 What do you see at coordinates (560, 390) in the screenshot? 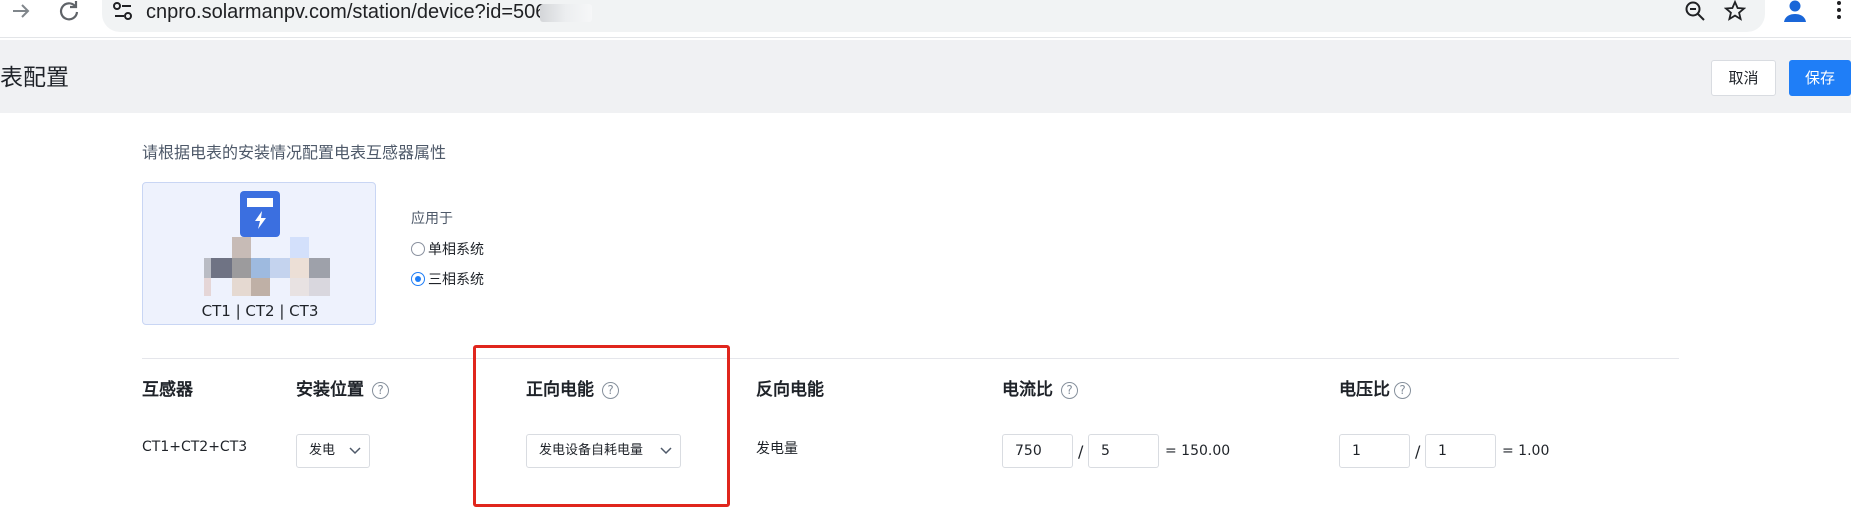
I see `column-header-label: 正向电能` at bounding box center [560, 390].